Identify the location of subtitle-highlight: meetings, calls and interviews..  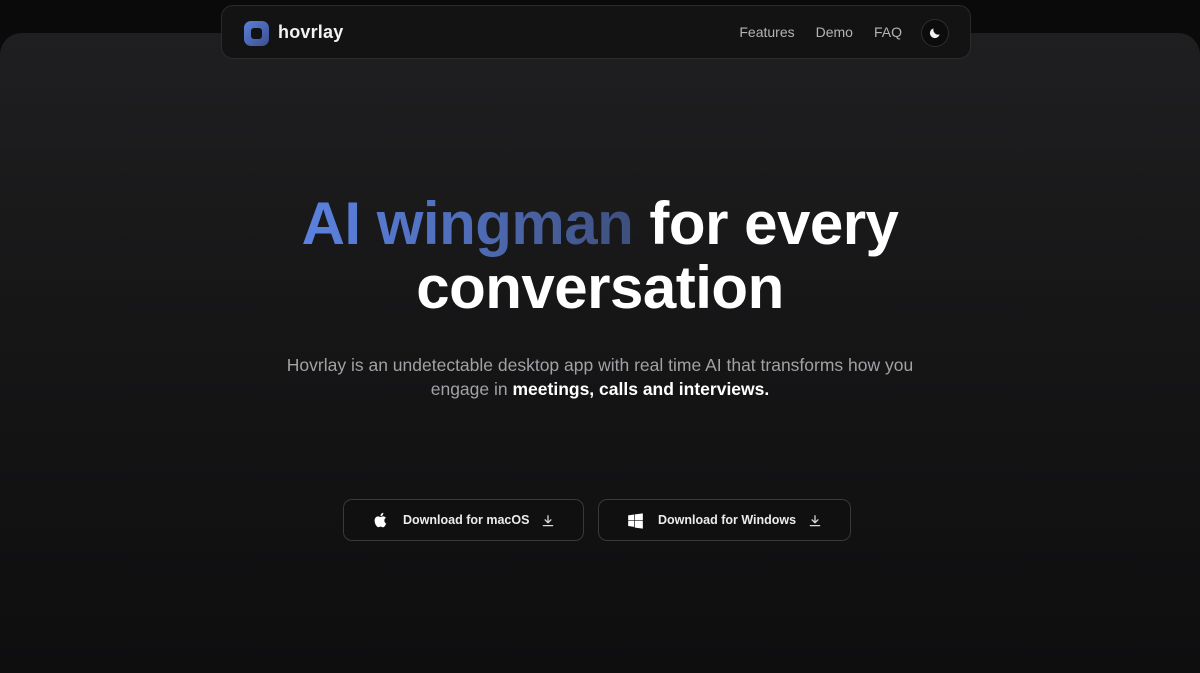
(641, 389).